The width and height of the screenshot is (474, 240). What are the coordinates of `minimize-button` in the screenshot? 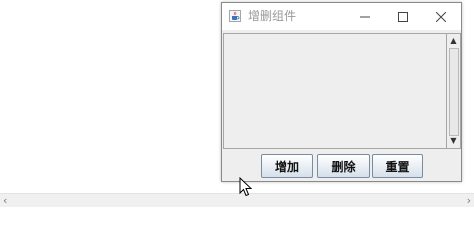 It's located at (365, 16).